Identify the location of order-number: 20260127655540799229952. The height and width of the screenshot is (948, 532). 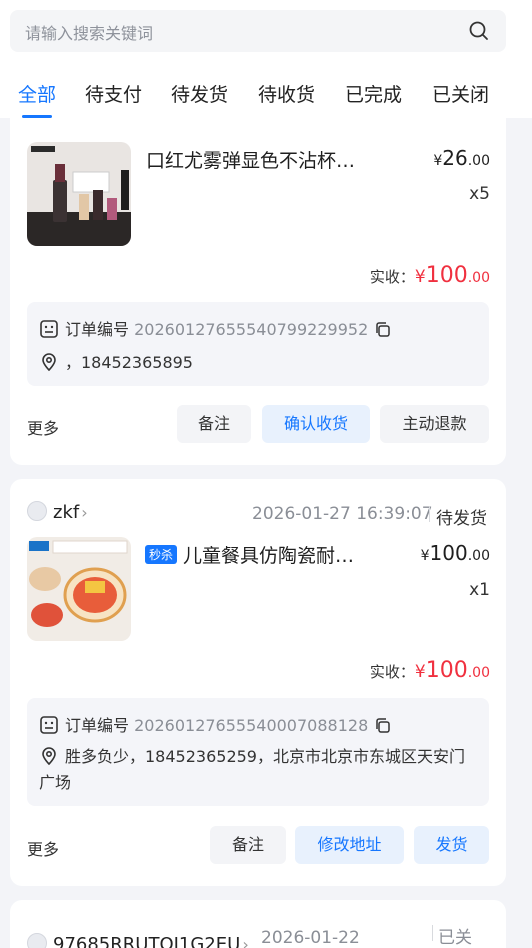
(251, 329).